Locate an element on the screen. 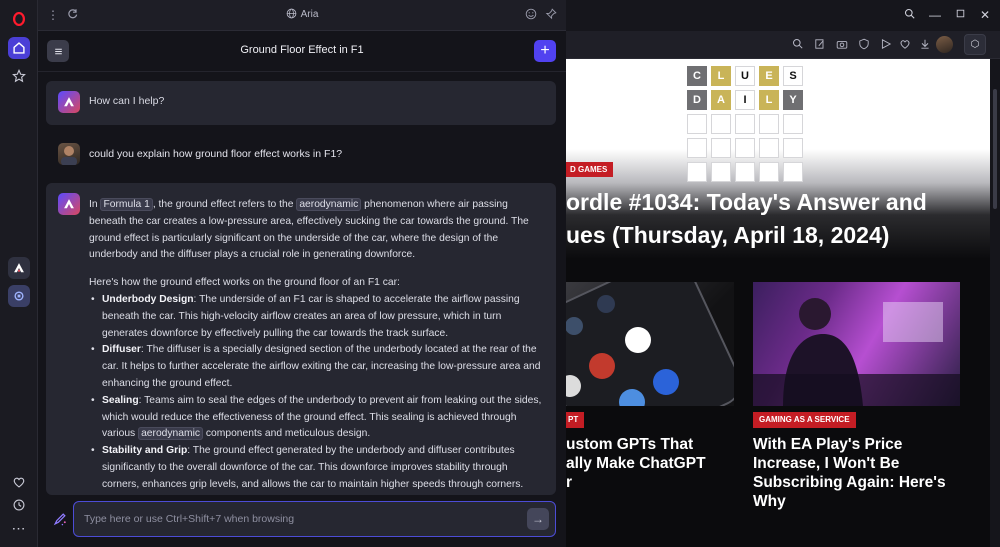  chat-header: Ground Floor Effect in F1 + is located at coordinates (302, 51).